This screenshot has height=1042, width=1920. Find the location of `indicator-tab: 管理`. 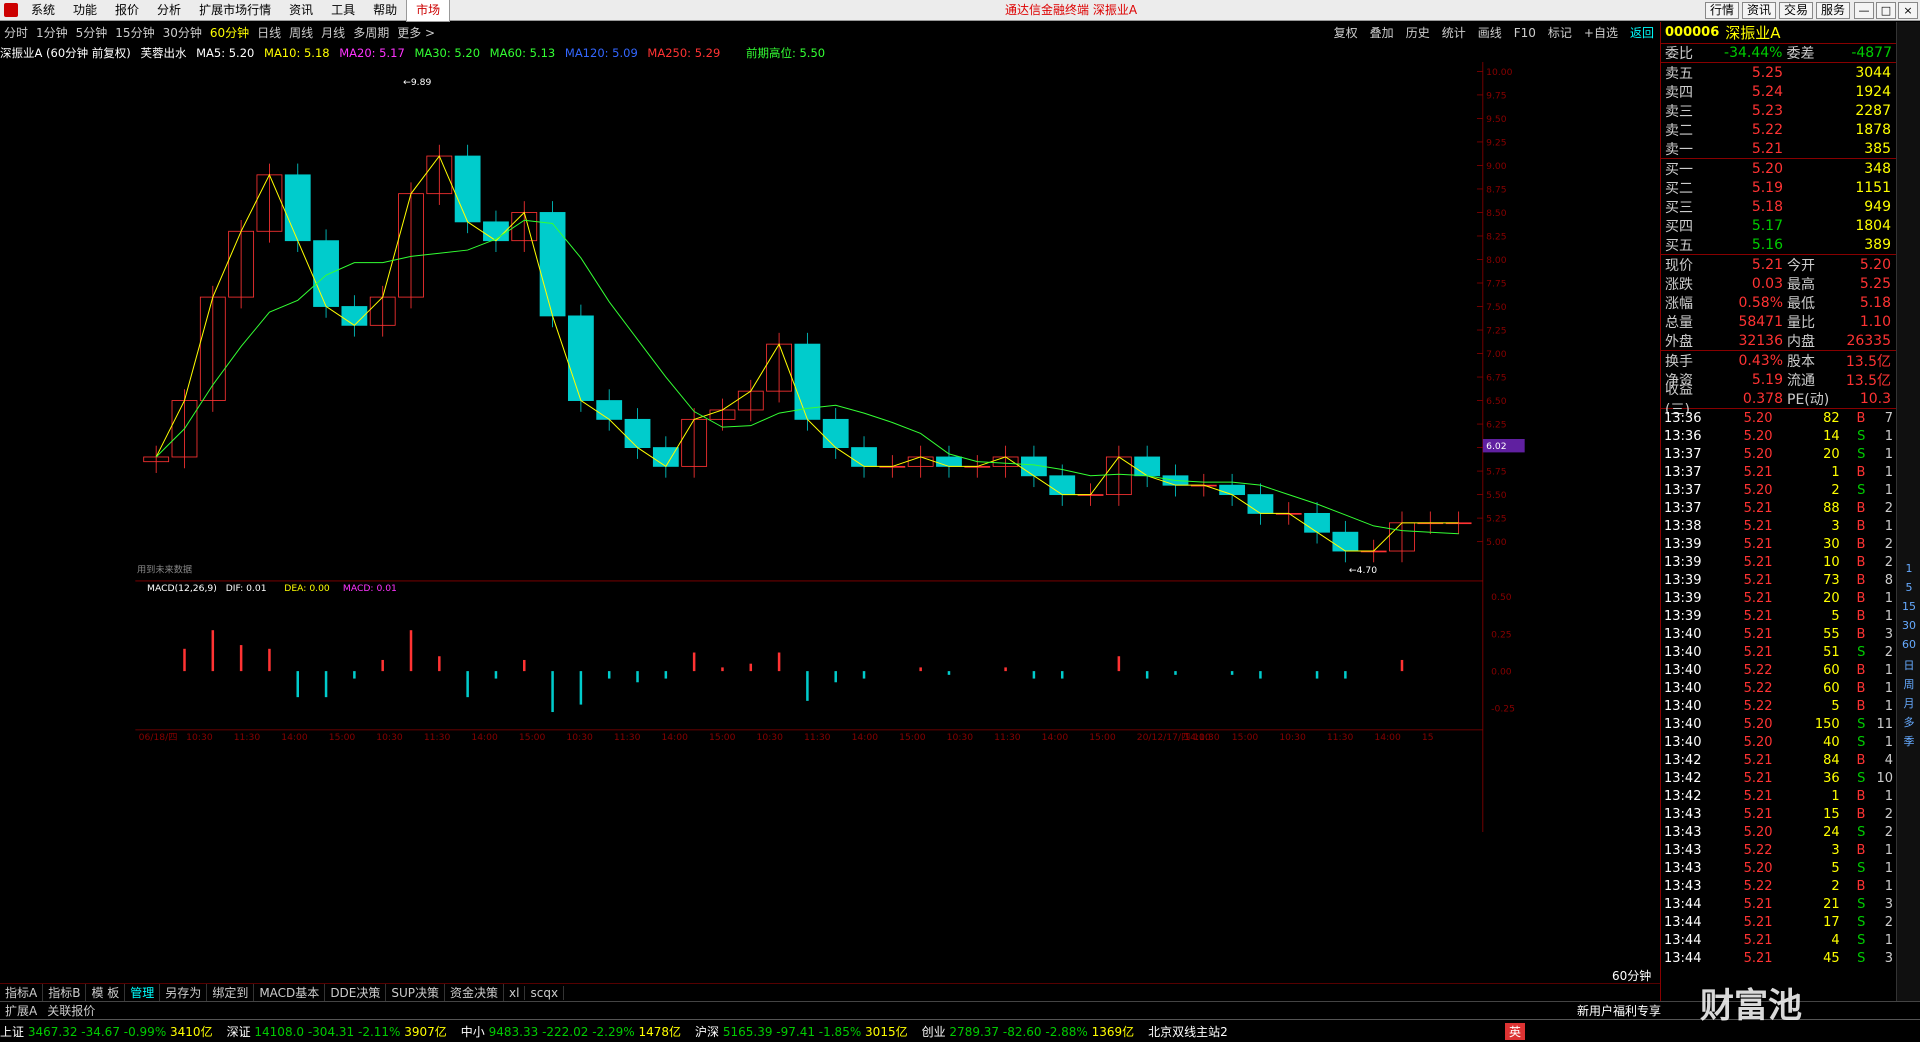

indicator-tab: 管理 is located at coordinates (143, 992).